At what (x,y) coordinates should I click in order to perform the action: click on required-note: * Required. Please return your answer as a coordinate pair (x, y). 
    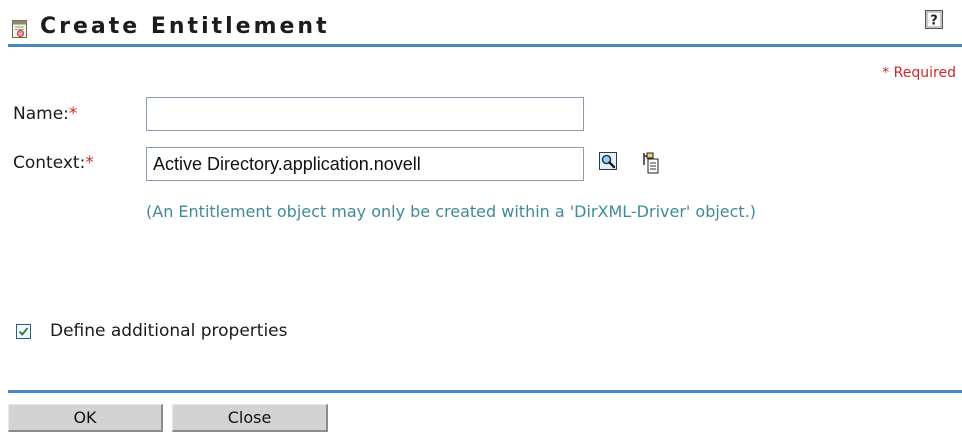
    Looking at the image, I should click on (919, 73).